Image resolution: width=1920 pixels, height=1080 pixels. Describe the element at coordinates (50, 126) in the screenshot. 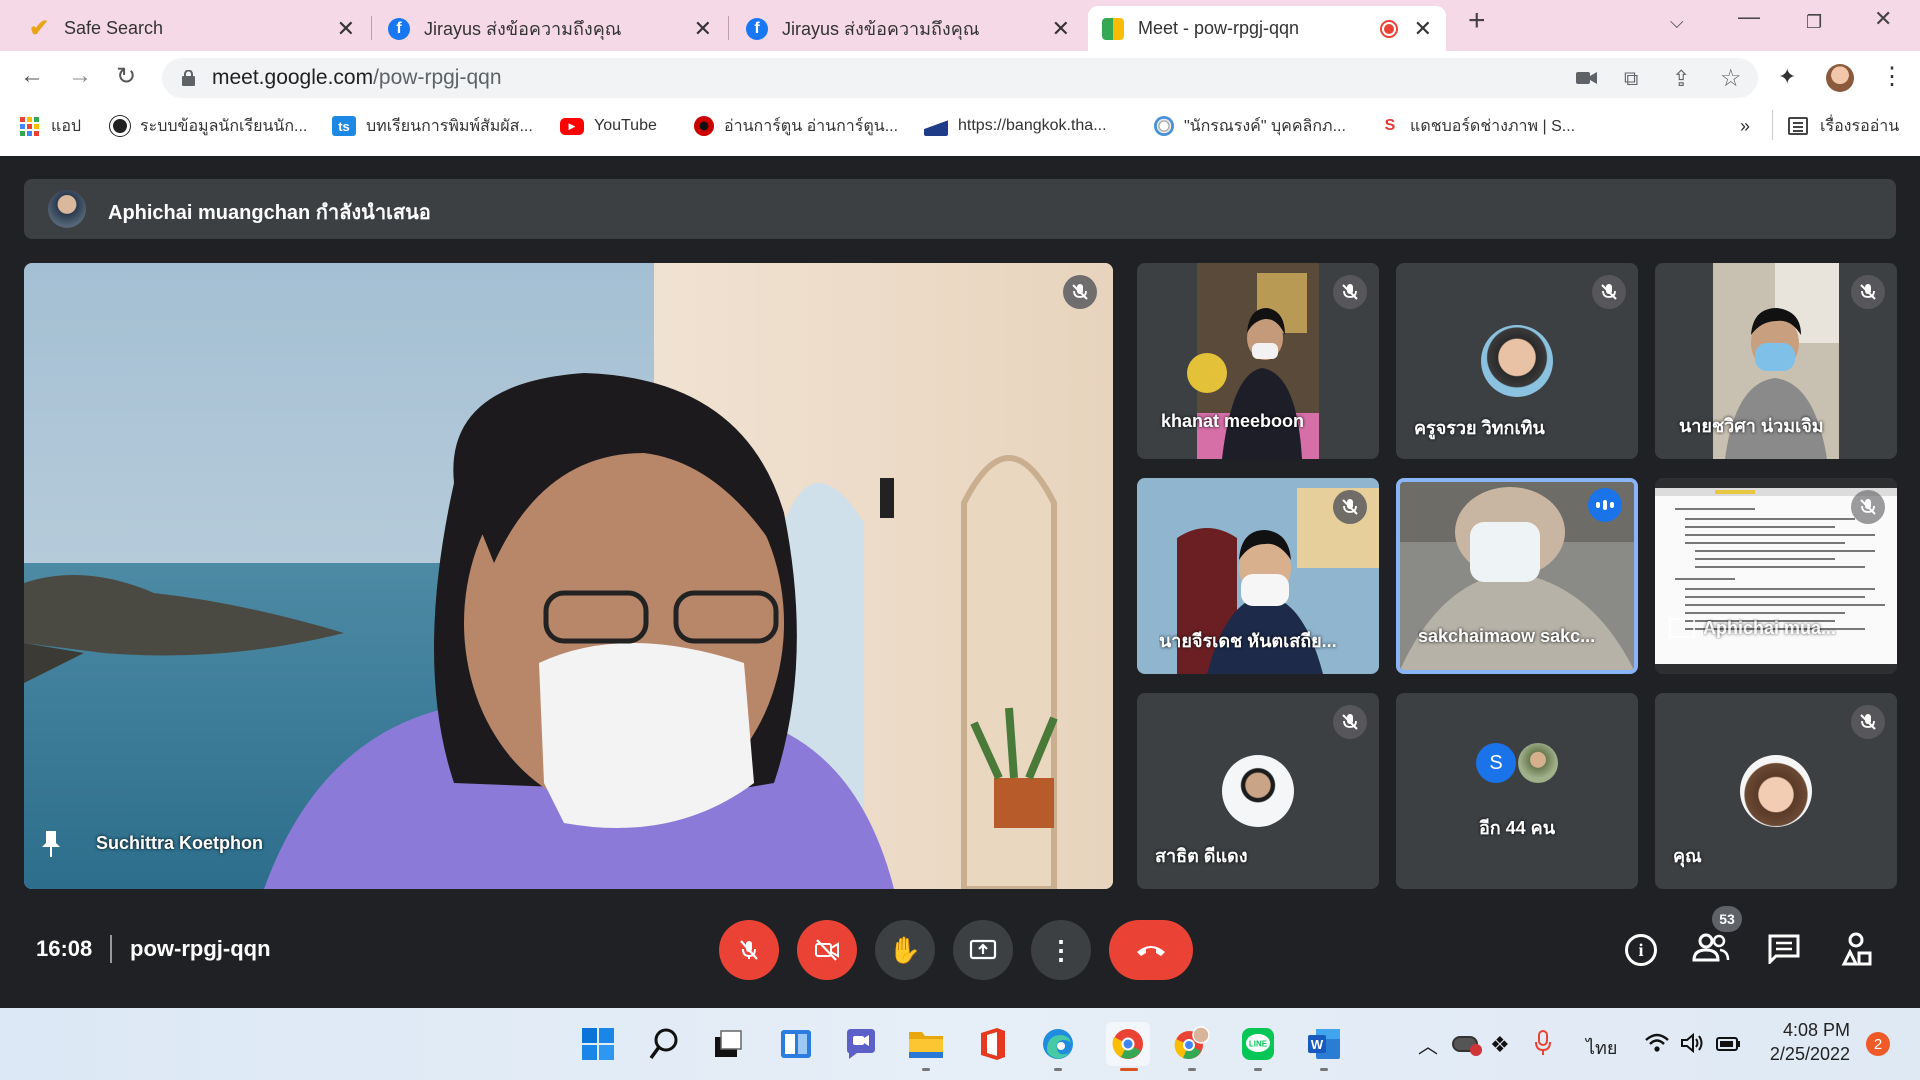

I see `bookmark-apps: แอป` at that location.